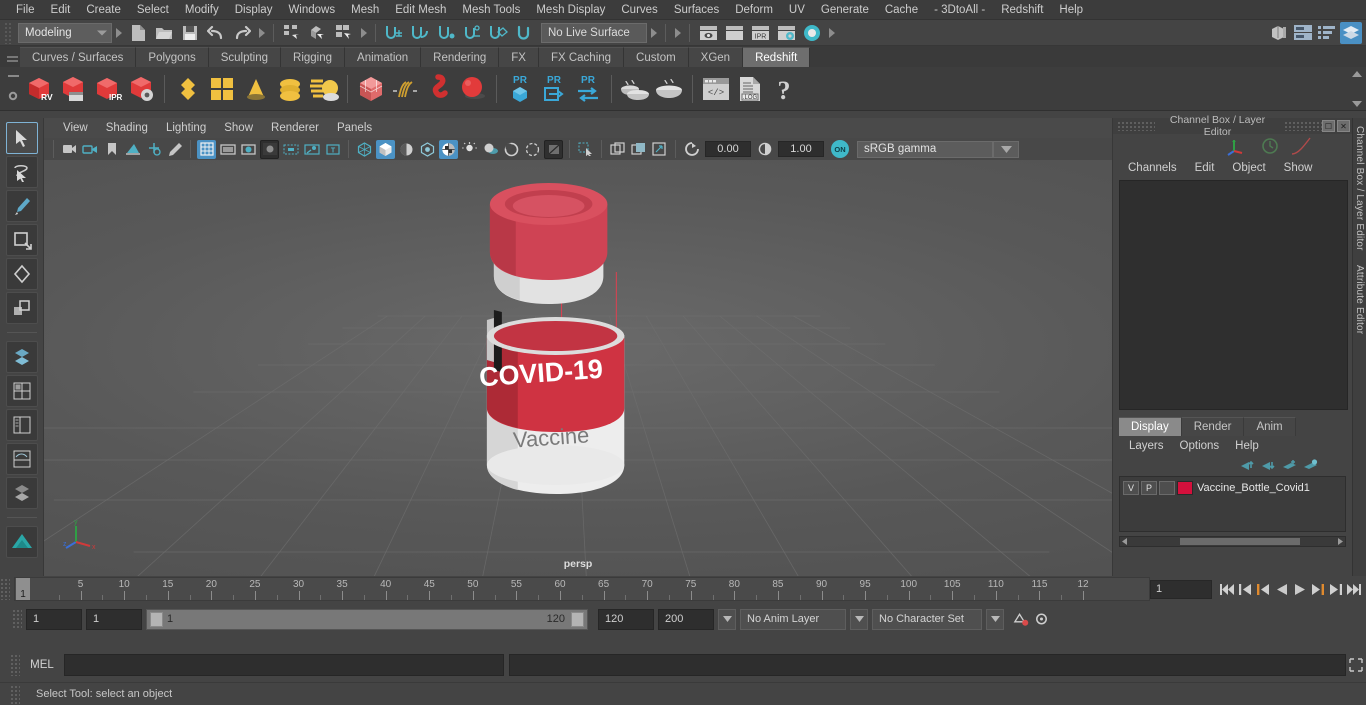 This screenshot has width=1366, height=705. I want to click on tool-settings-icon, so click(1351, 32).